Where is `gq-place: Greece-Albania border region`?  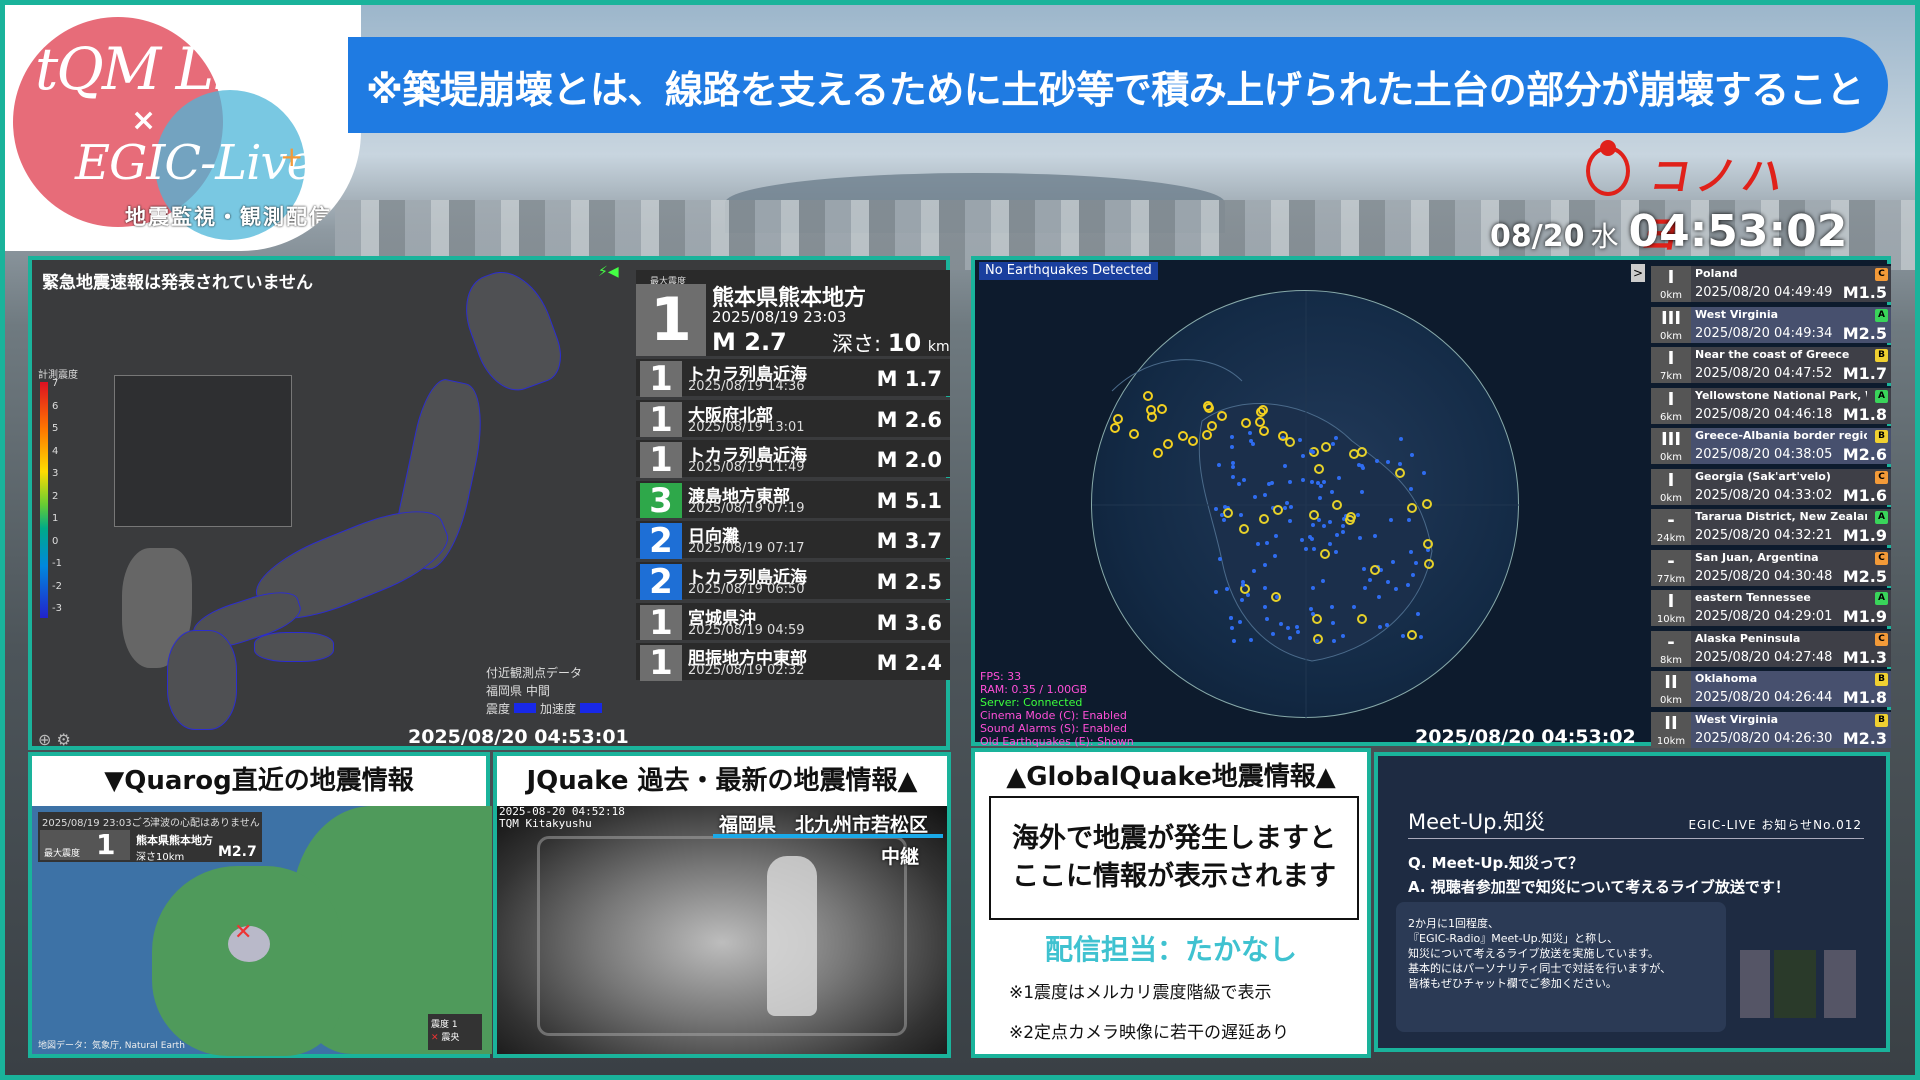 gq-place: Greece-Albania border region is located at coordinates (1781, 435).